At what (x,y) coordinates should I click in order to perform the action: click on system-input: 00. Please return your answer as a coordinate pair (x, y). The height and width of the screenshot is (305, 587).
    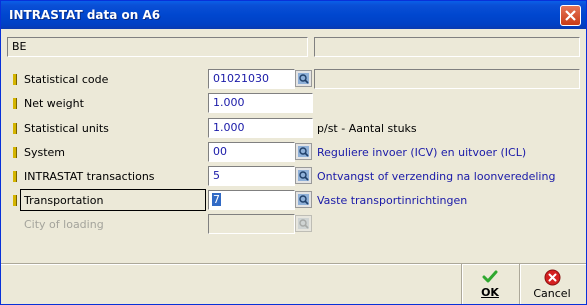
    Looking at the image, I should click on (251, 152).